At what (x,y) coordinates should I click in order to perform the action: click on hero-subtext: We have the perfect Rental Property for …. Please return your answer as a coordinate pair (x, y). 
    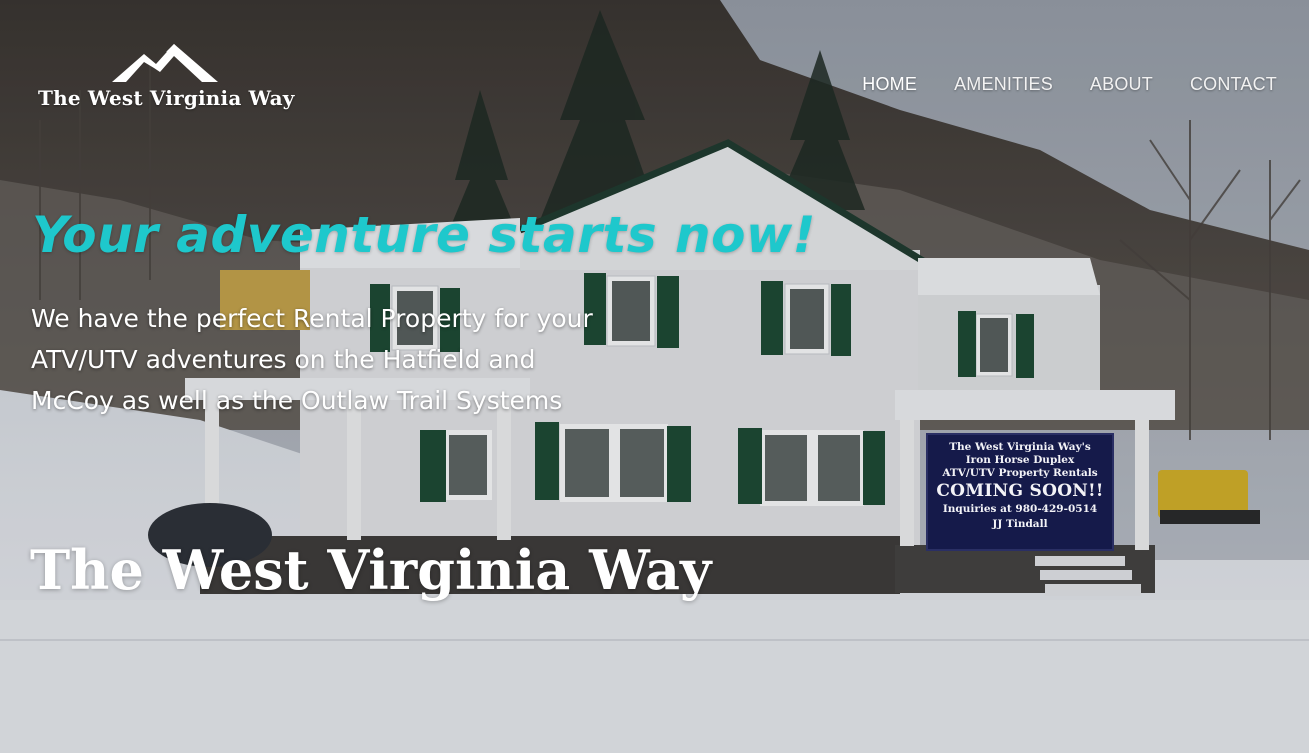
    Looking at the image, I should click on (351, 359).